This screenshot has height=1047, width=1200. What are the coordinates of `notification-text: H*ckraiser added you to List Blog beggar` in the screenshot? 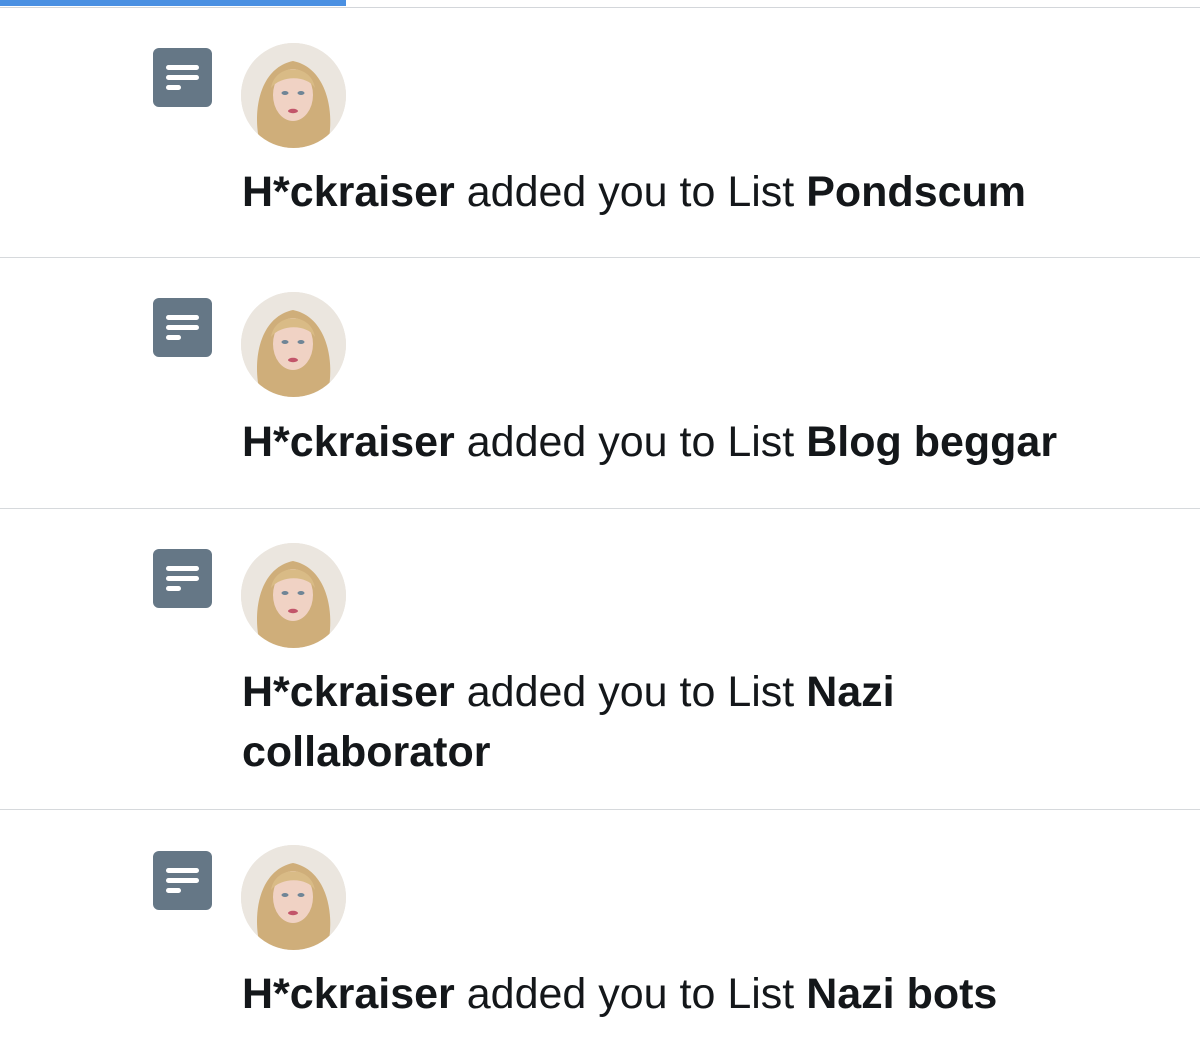 It's located at (707, 442).